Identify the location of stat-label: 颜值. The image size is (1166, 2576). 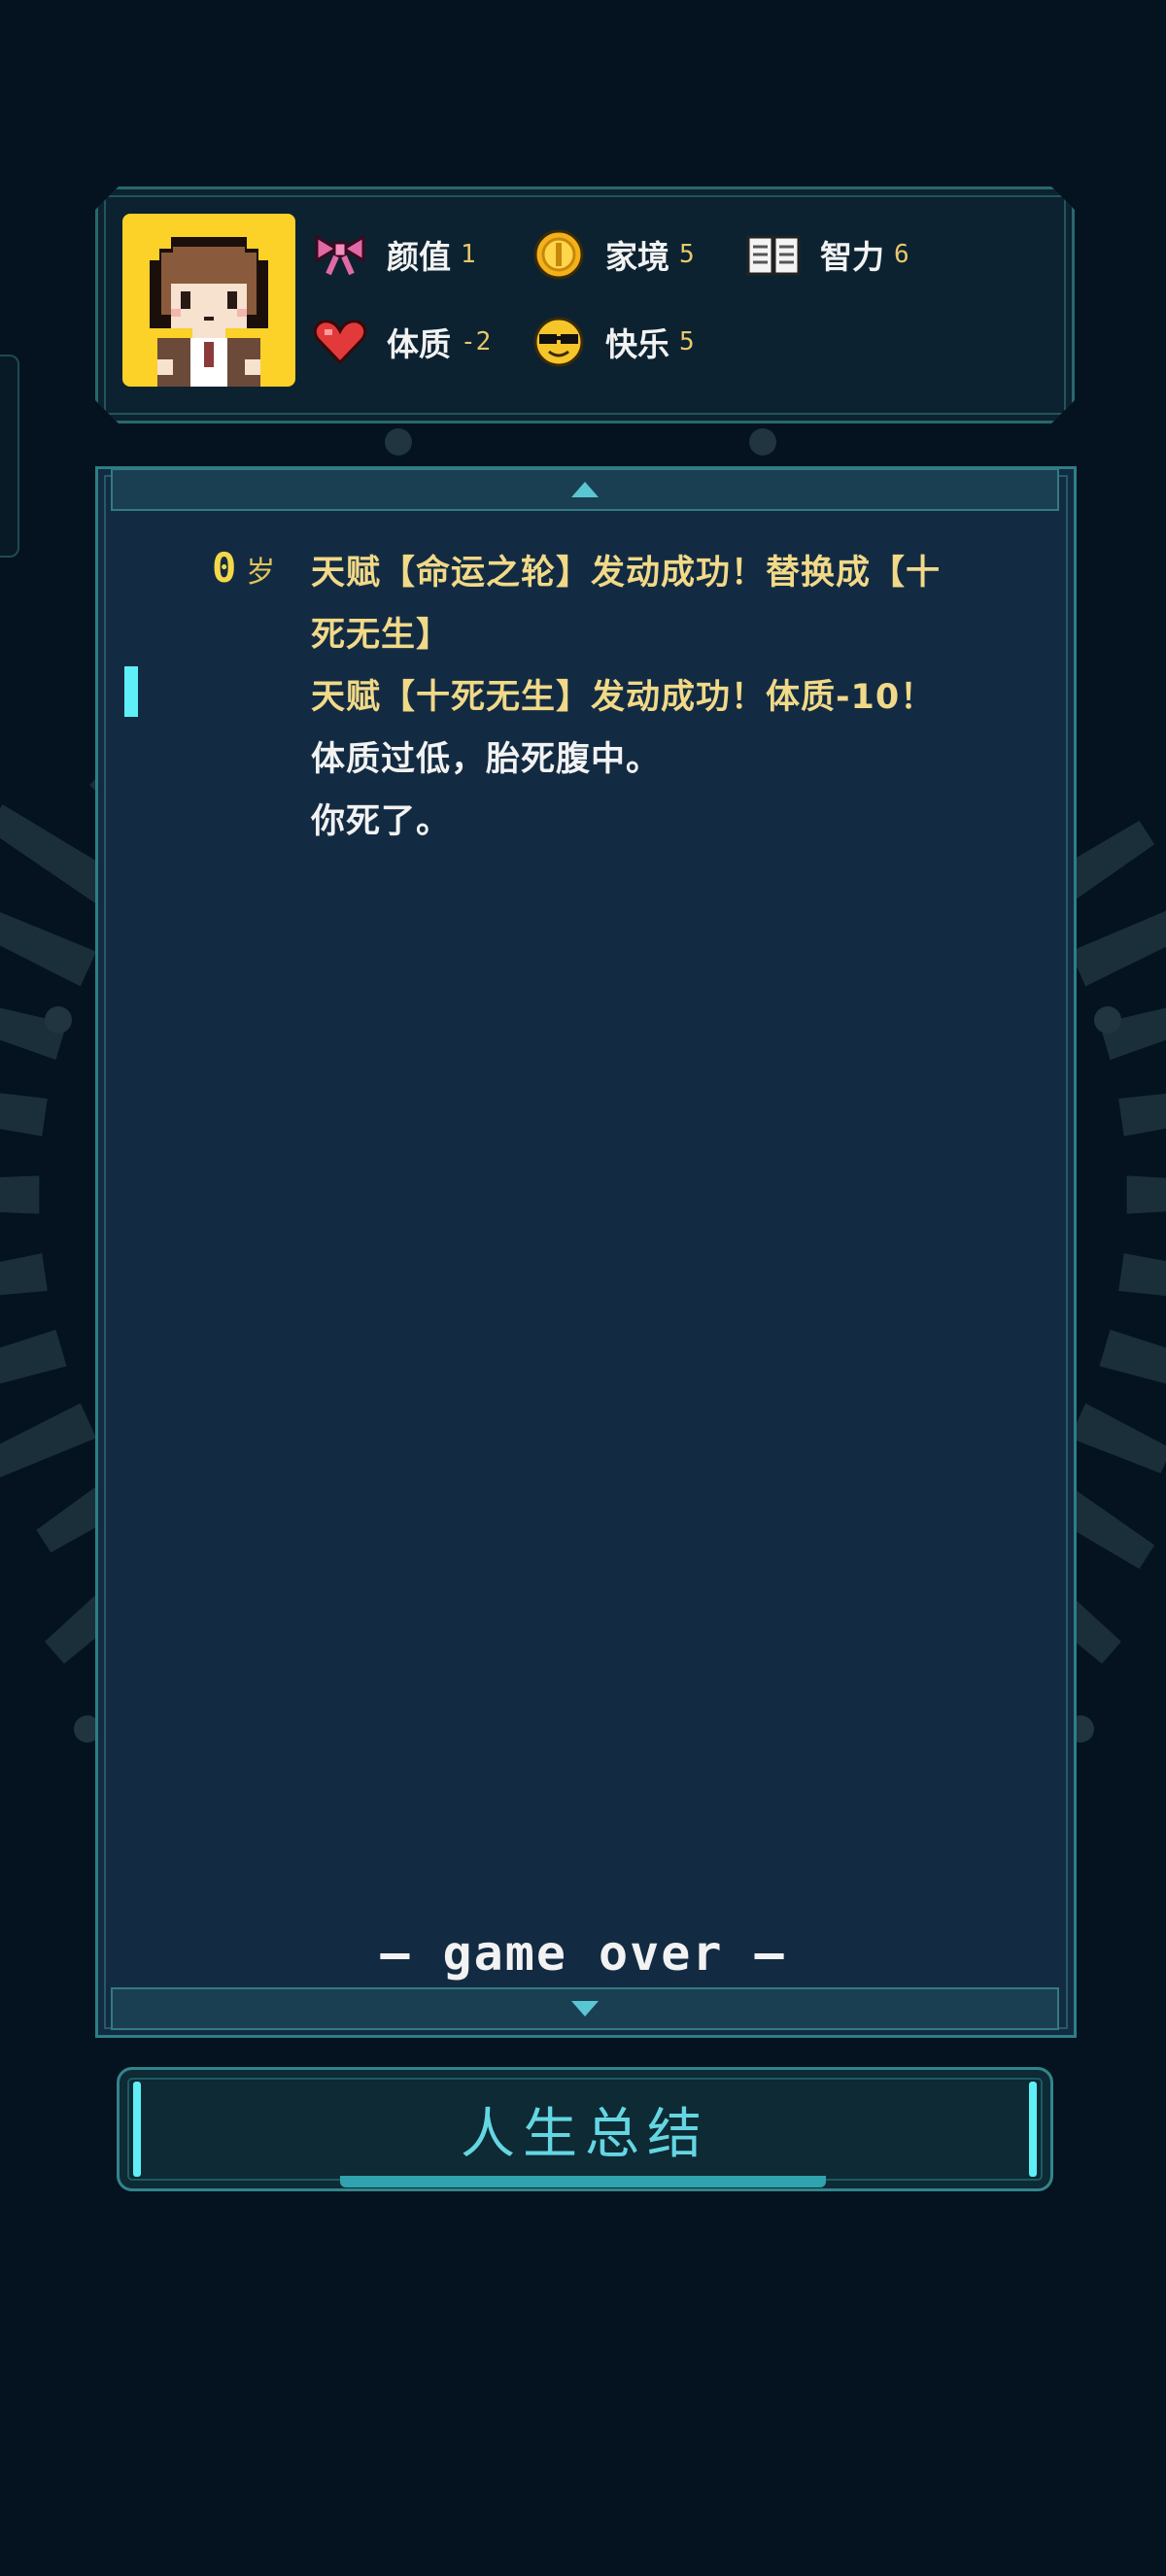
(419, 257).